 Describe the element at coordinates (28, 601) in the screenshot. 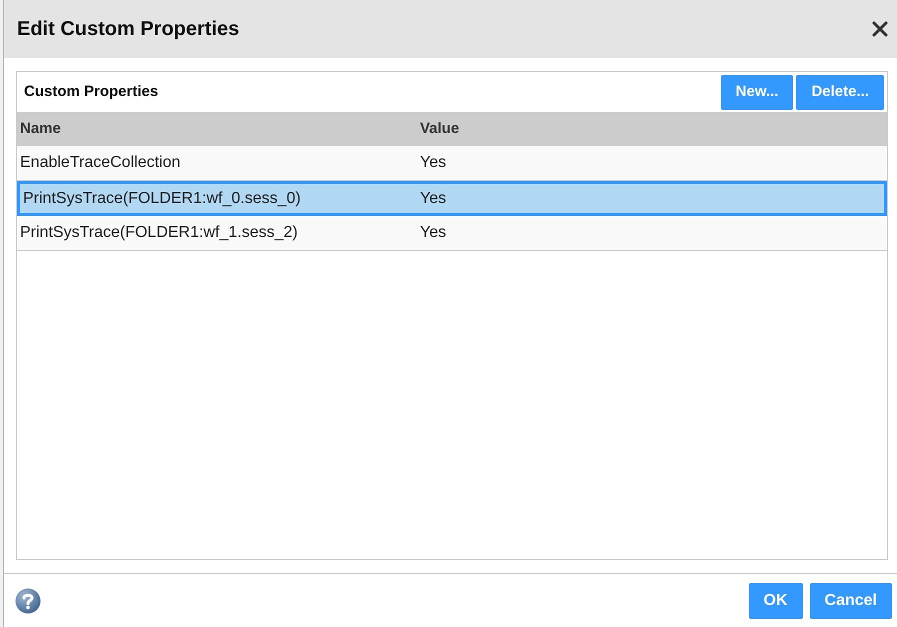

I see `help-icon` at that location.